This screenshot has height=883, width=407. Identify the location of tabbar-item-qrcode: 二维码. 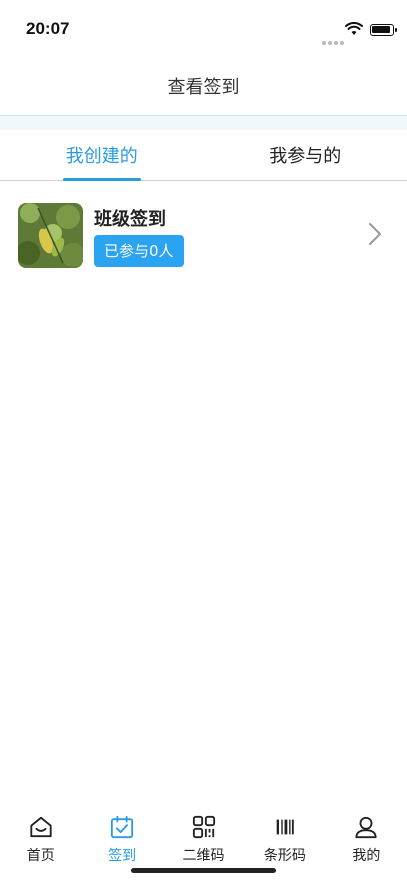
(203, 834).